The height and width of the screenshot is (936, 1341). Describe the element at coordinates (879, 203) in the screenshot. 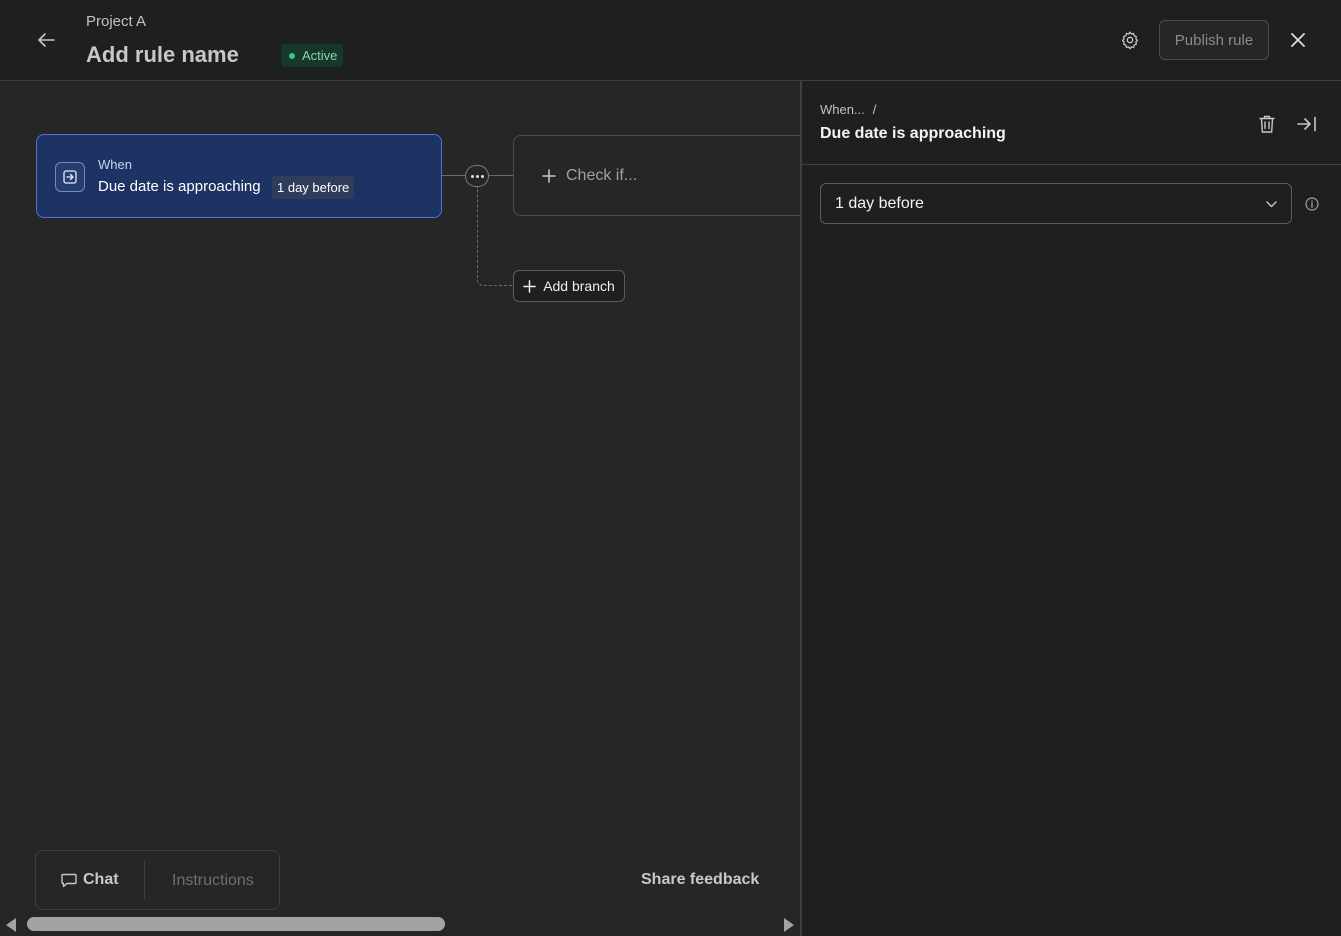

I see `timing-select-value: 1 day before` at that location.